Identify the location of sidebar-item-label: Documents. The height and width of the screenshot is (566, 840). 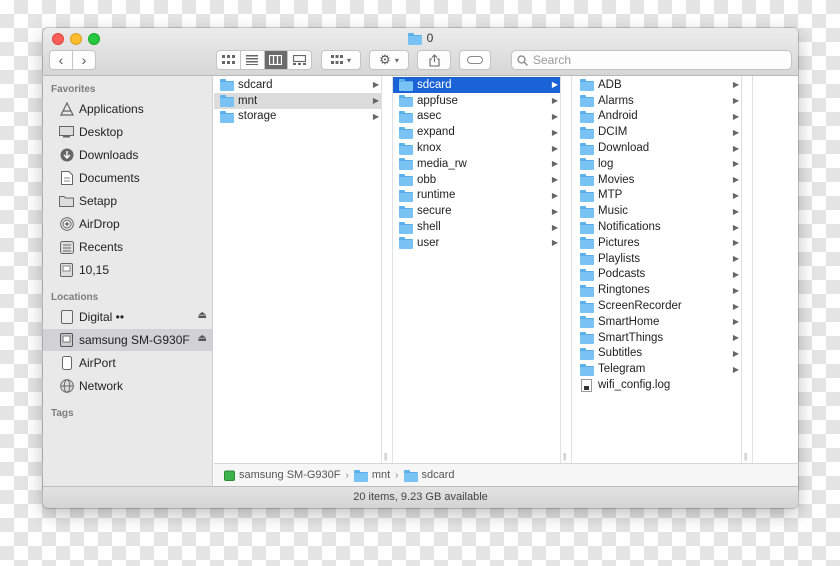
(109, 178).